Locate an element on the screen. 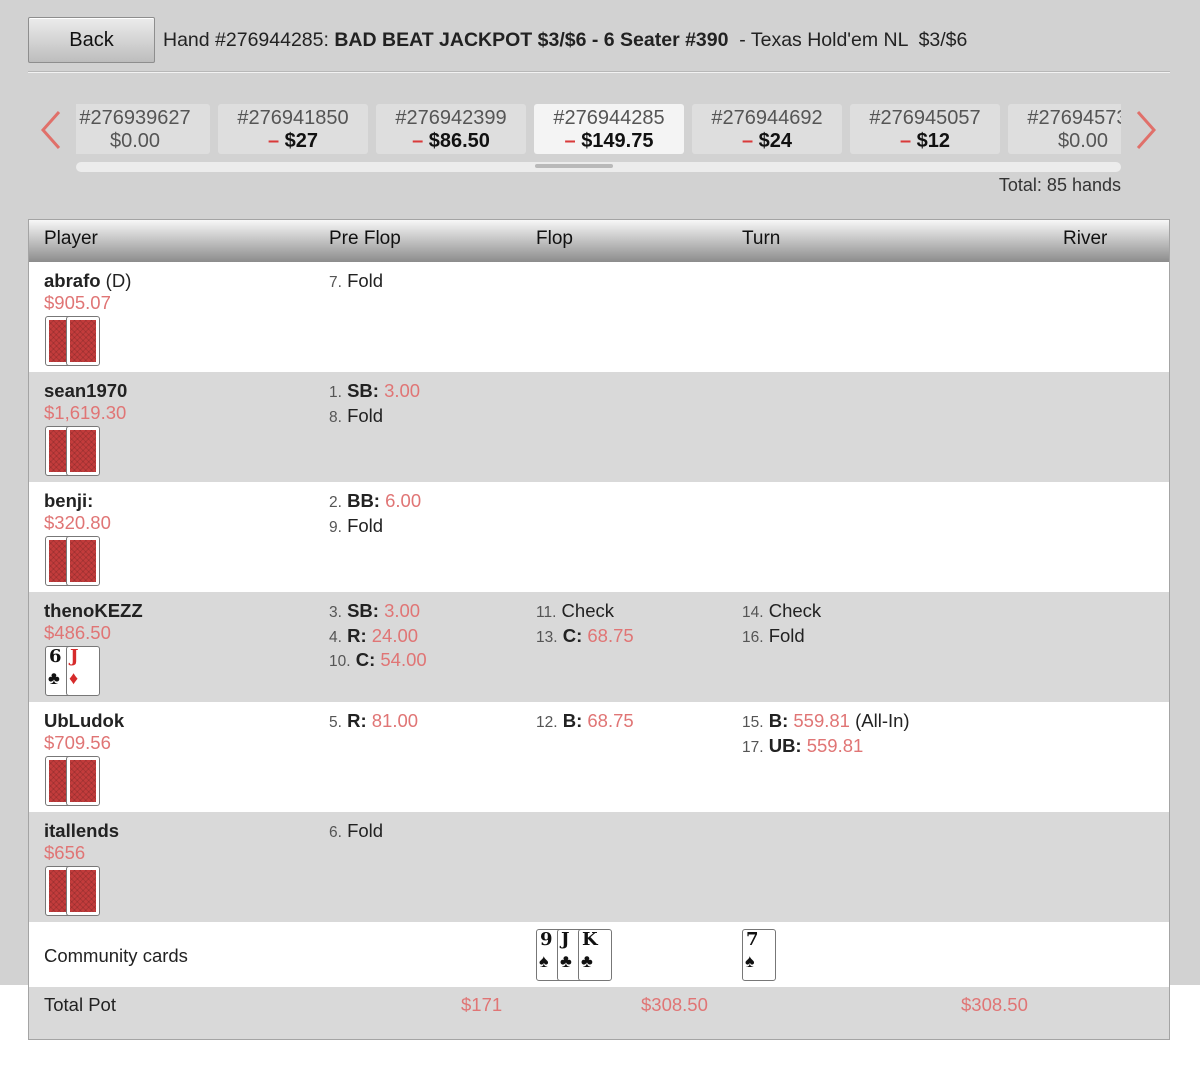 The image size is (1200, 1076). player-stack: $486.50 is located at coordinates (77, 632).